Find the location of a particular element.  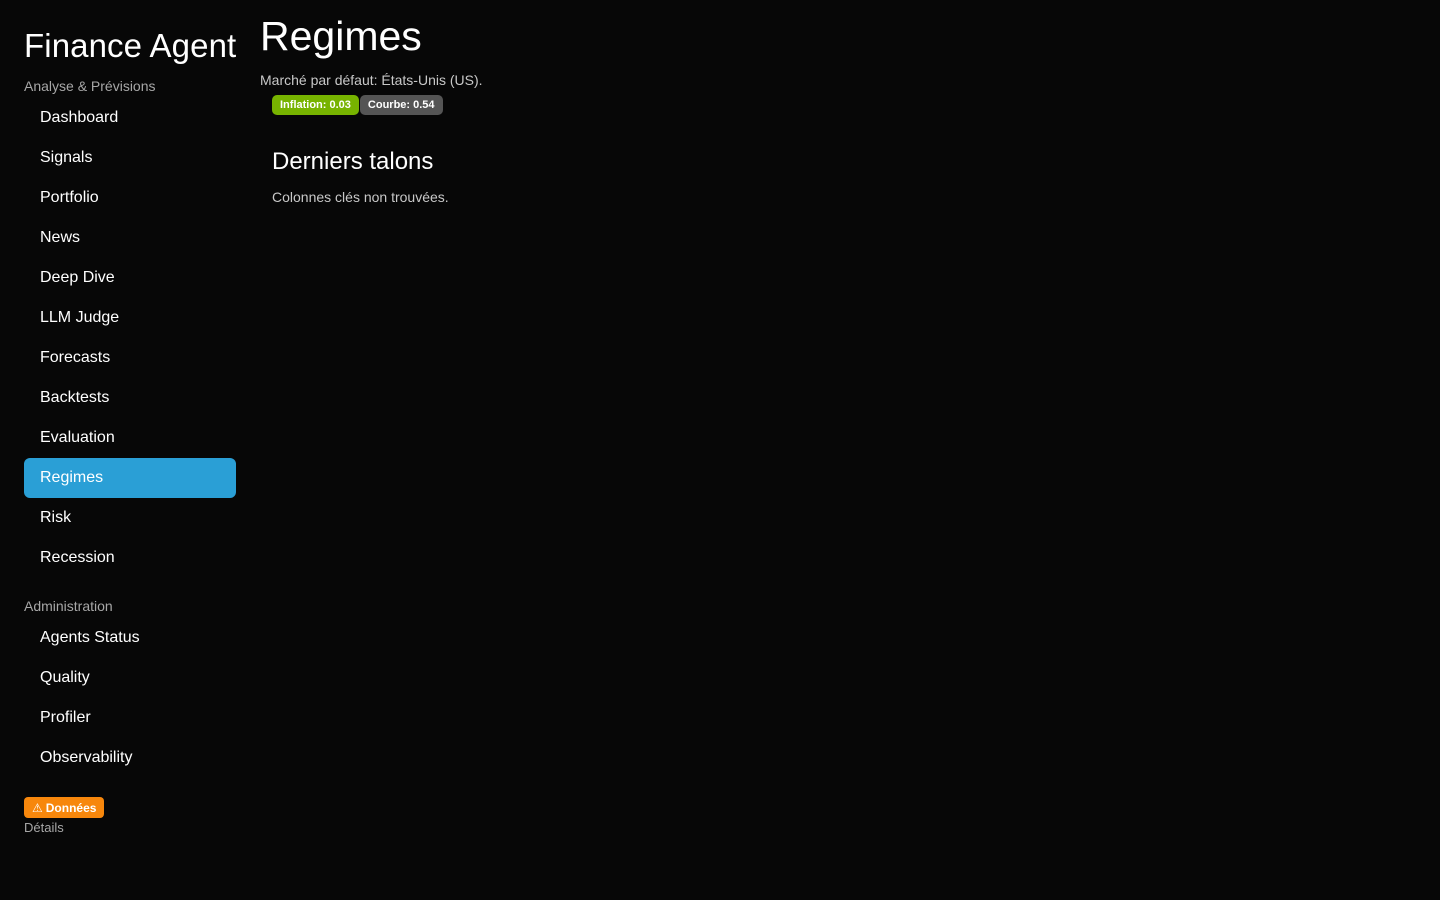

curve-badge: Courbe: 0.54 is located at coordinates (401, 105).